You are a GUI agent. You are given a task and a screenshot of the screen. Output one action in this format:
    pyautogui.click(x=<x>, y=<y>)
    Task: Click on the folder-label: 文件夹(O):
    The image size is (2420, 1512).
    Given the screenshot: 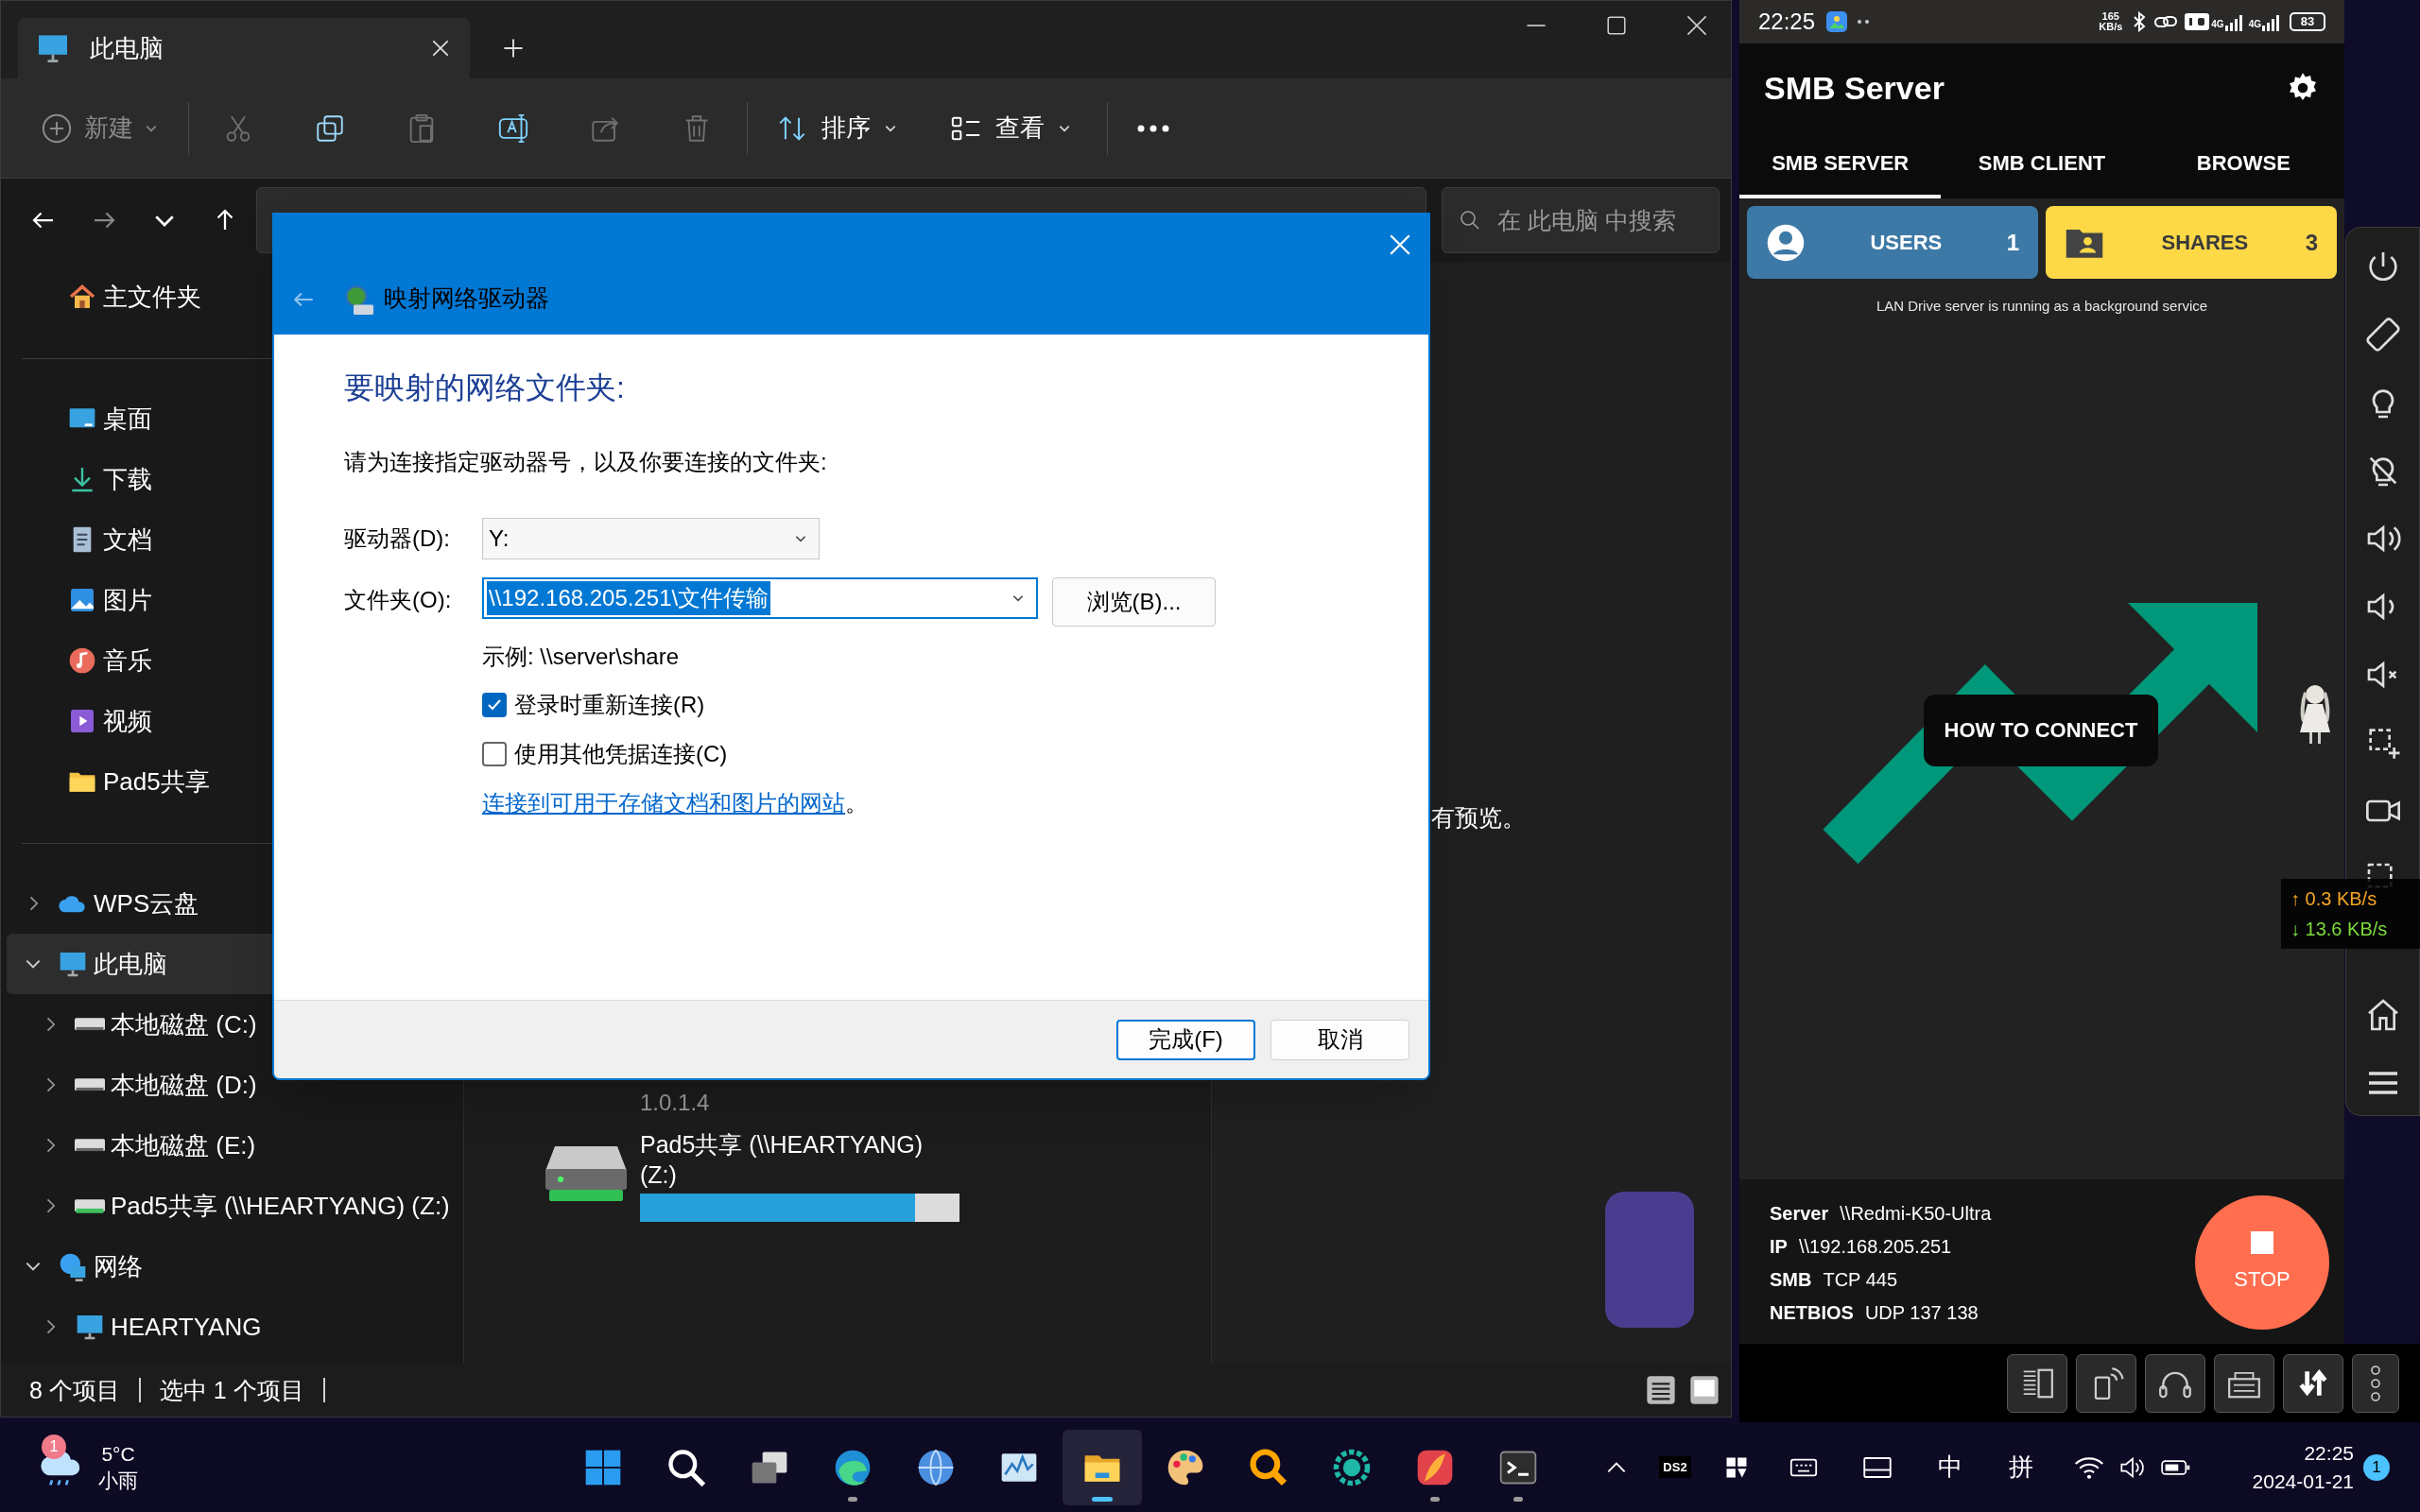 What is the action you would take?
    pyautogui.click(x=398, y=600)
    